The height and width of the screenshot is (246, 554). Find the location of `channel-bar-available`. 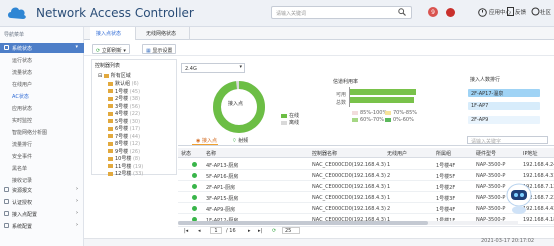

channel-bar-available is located at coordinates (383, 92).